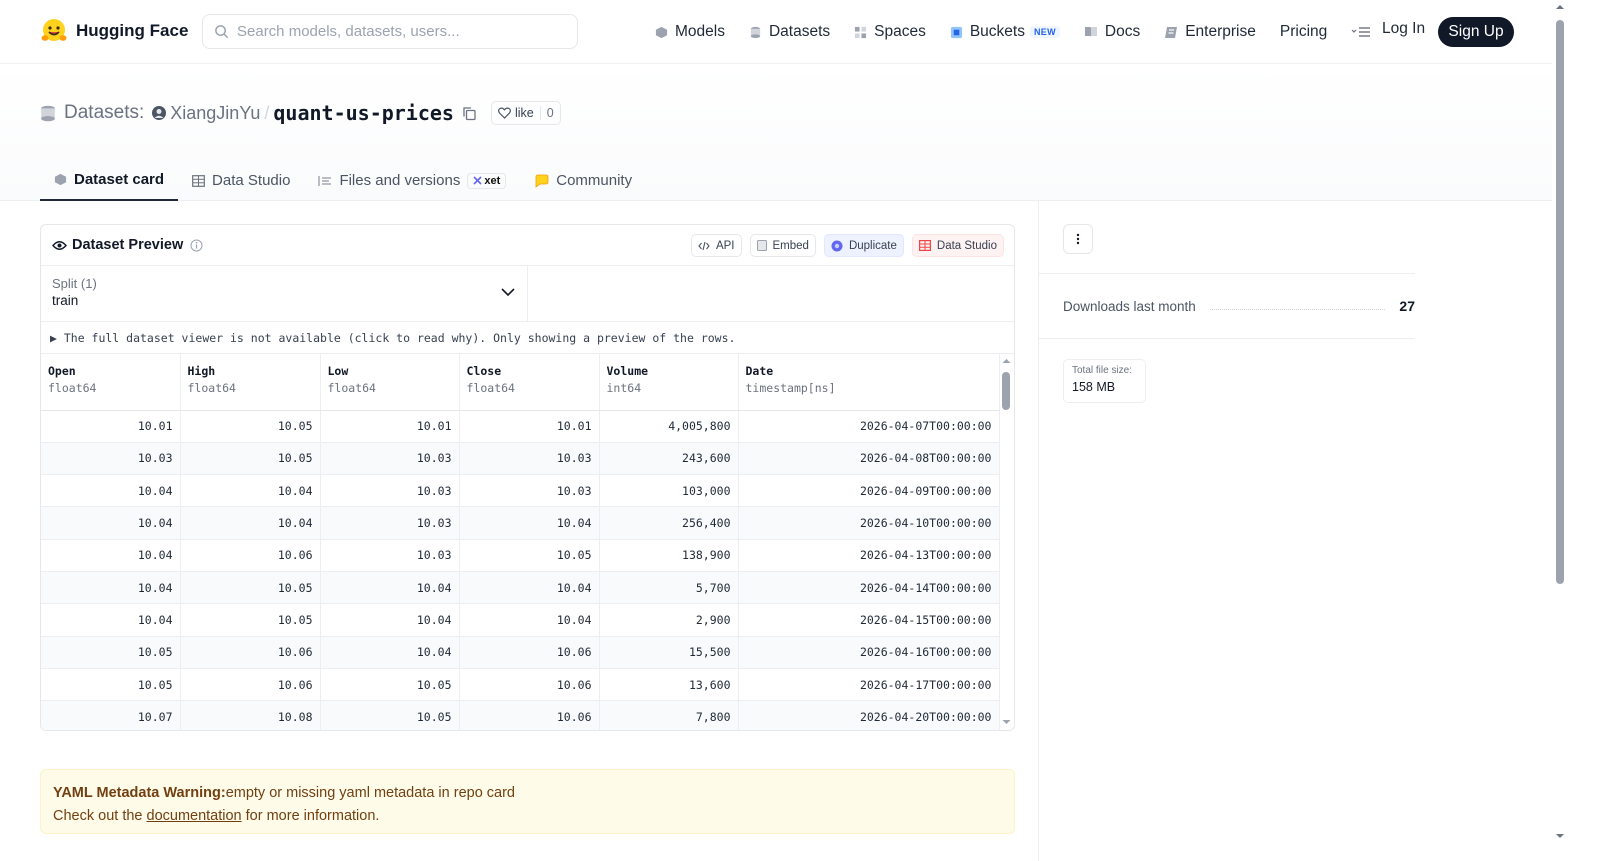  What do you see at coordinates (890, 32) in the screenshot?
I see `nav-spaces: Spaces` at bounding box center [890, 32].